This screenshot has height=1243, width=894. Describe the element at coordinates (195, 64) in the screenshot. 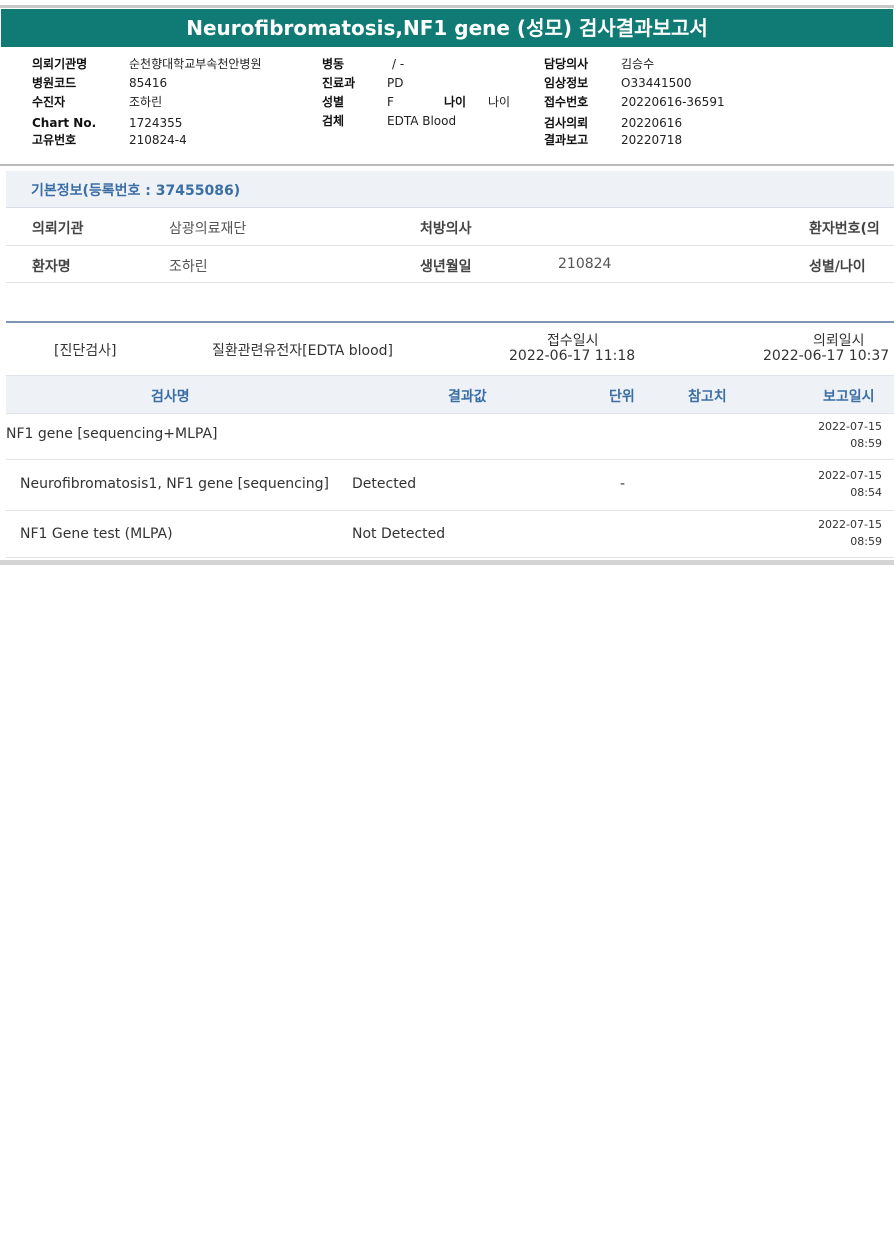

I see `value-institution: 순천향대학교부속천안병원` at that location.